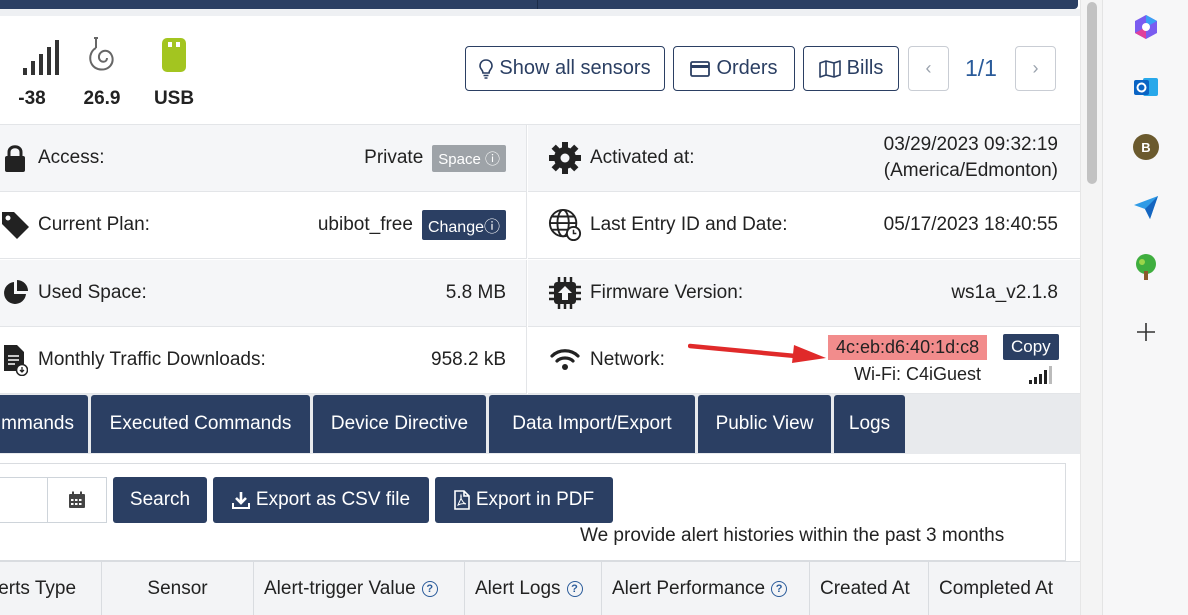 The height and width of the screenshot is (615, 1188). I want to click on last-entry-label: Last Entry ID and Date:, so click(689, 224).